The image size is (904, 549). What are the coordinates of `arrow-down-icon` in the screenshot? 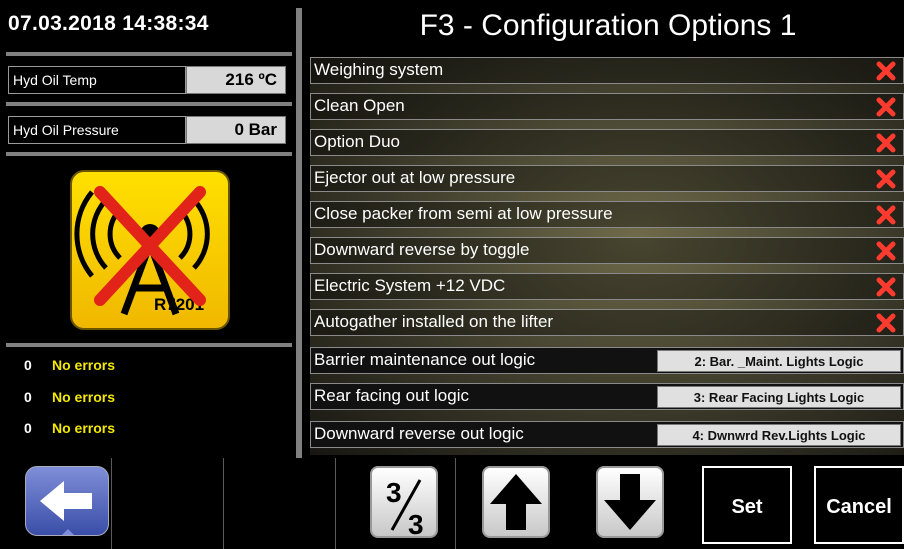 It's located at (630, 502).